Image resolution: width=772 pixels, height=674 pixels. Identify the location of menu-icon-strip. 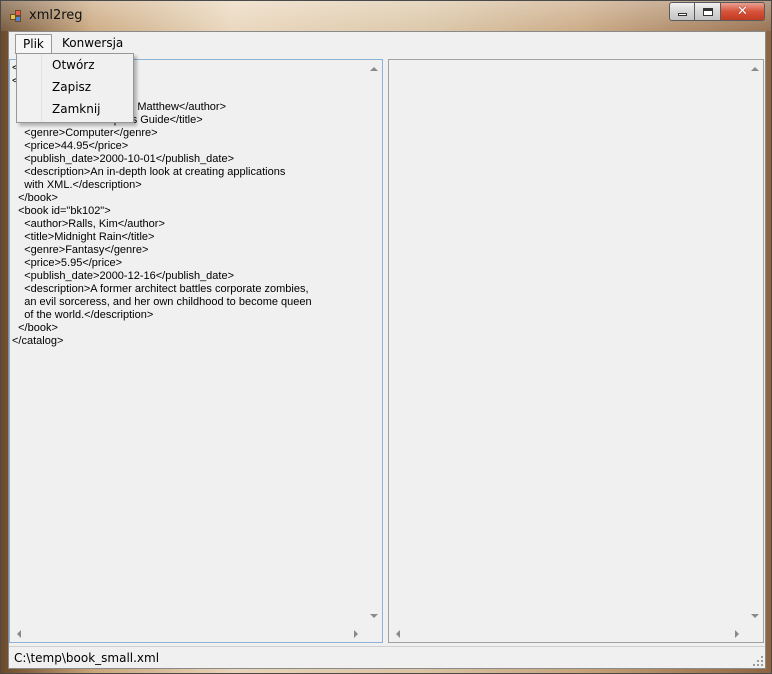
(29, 88).